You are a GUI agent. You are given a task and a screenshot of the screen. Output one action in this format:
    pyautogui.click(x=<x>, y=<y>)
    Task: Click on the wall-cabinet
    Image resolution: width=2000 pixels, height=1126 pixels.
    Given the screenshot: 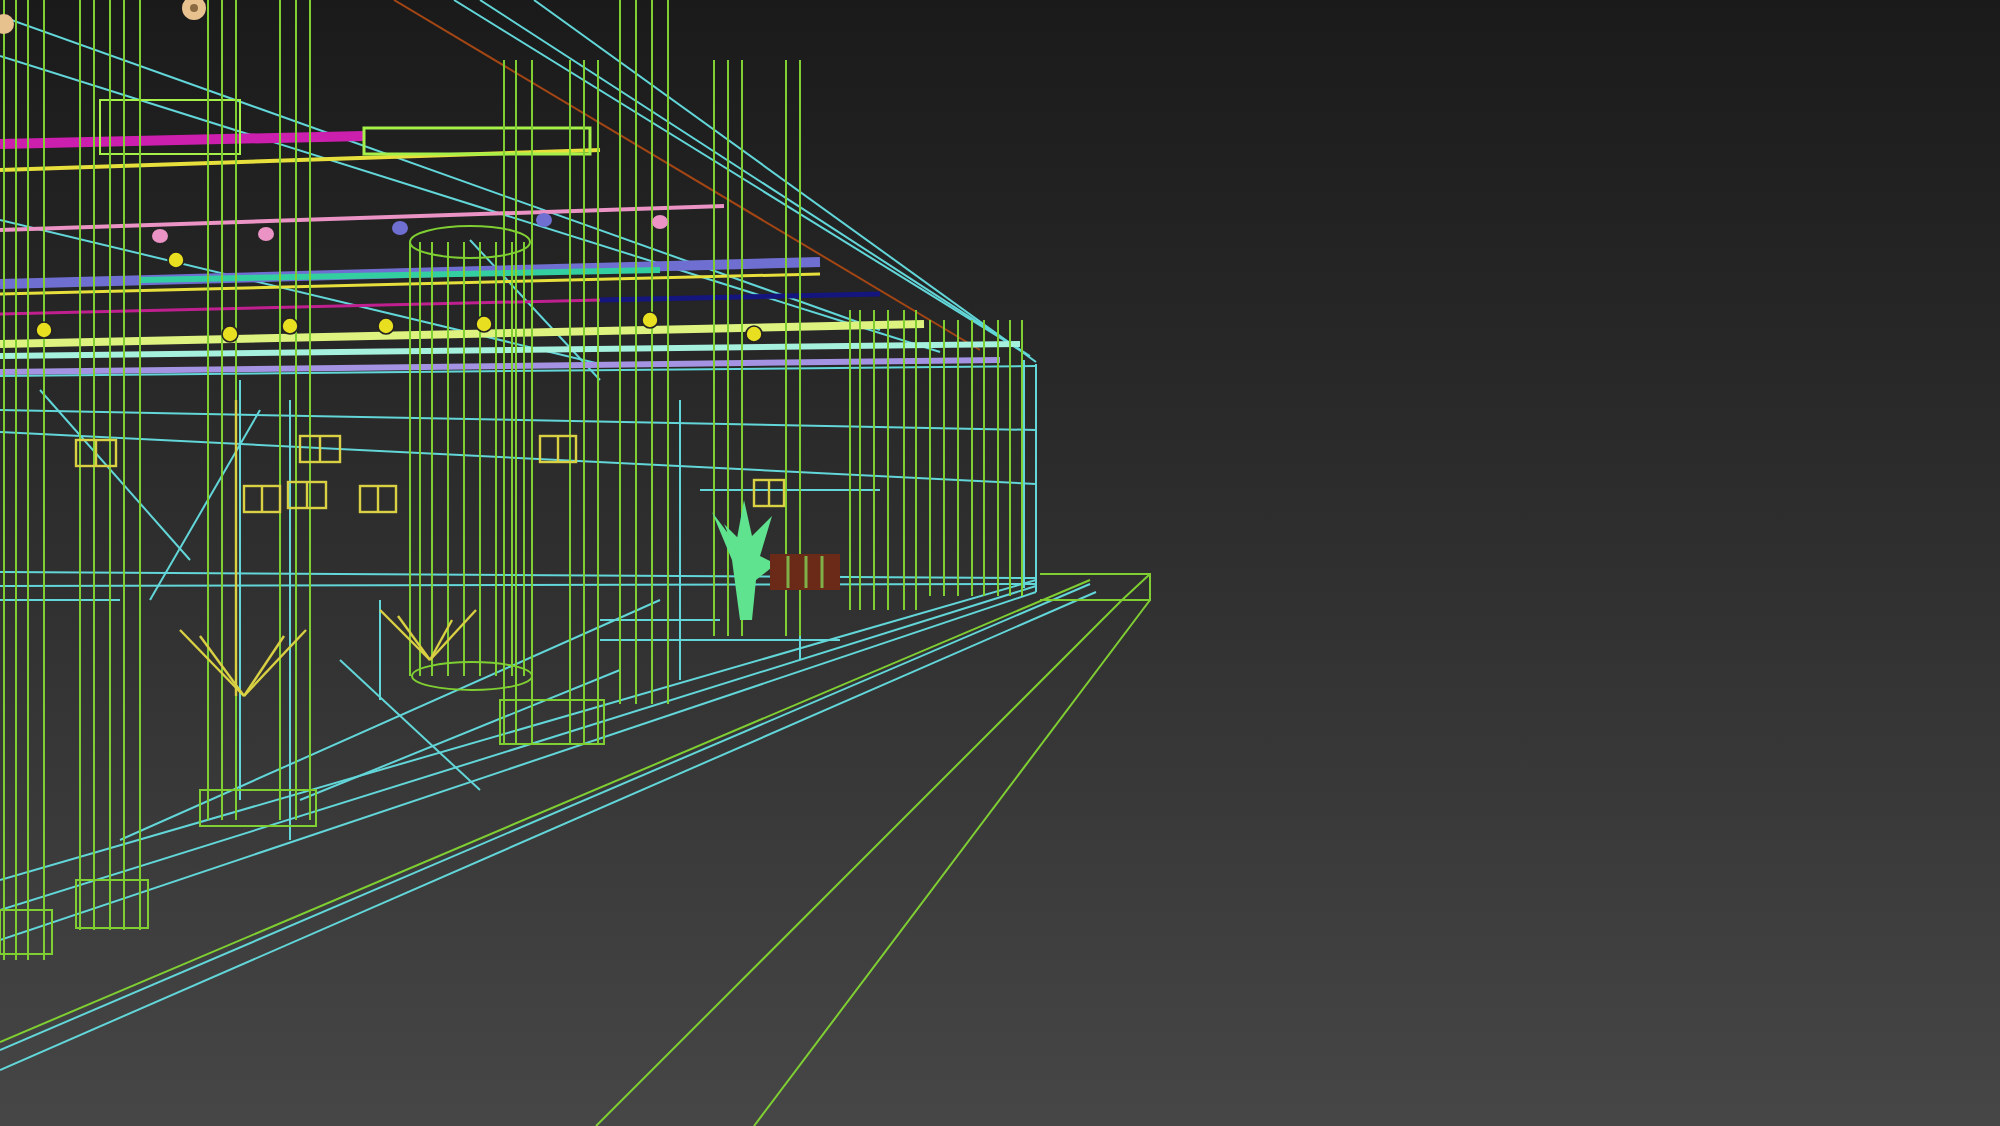 What is the action you would take?
    pyautogui.click(x=805, y=572)
    